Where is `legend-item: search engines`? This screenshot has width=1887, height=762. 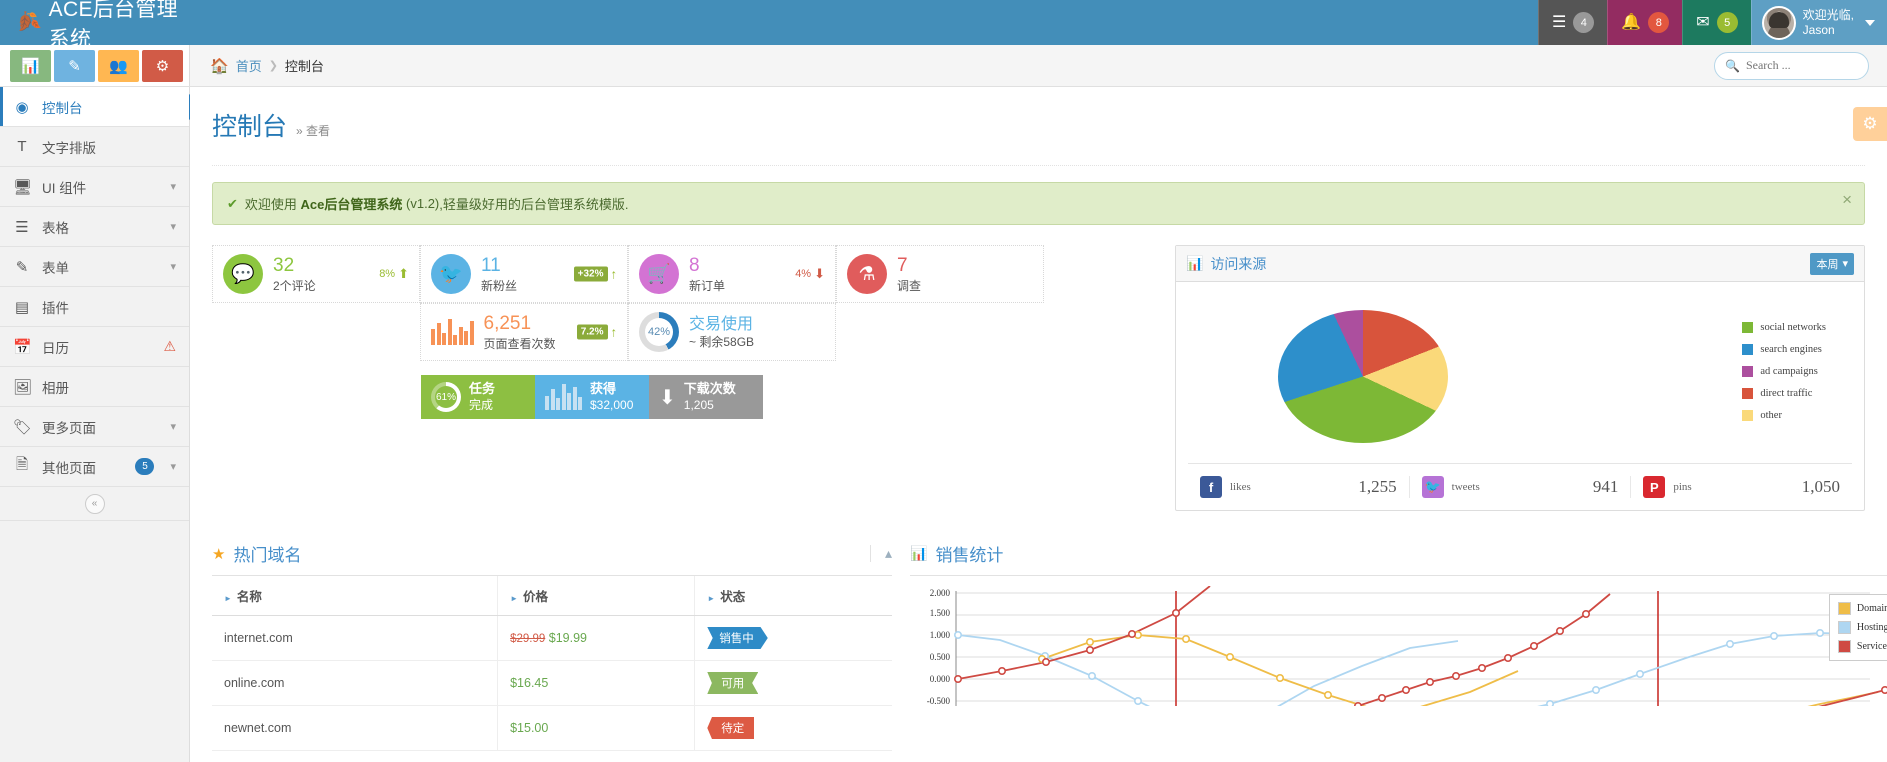
legend-item: search engines is located at coordinates (1784, 349).